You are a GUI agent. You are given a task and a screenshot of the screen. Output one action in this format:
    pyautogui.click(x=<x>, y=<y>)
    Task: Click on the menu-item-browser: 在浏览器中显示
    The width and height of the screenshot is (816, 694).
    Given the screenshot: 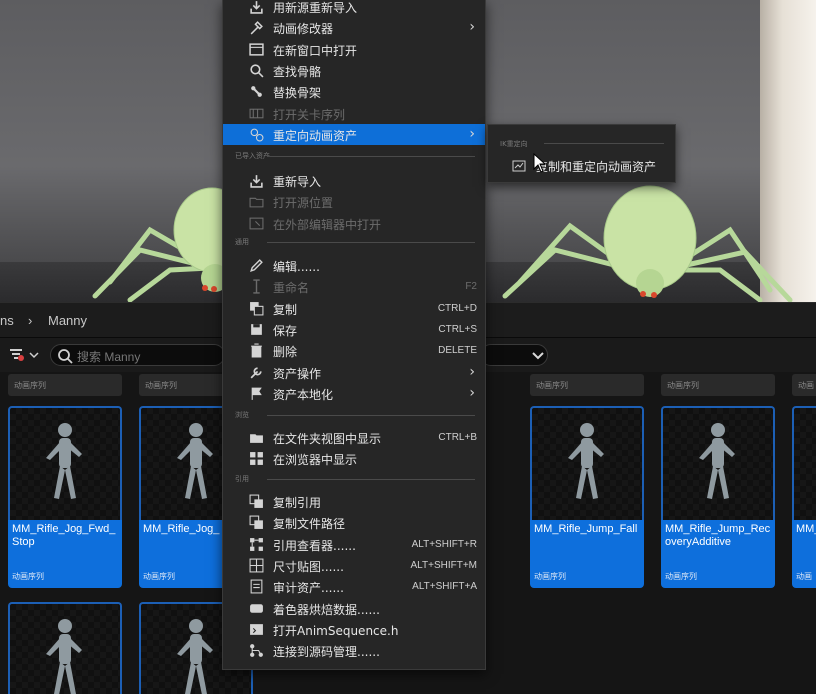 What is the action you would take?
    pyautogui.click(x=354, y=458)
    